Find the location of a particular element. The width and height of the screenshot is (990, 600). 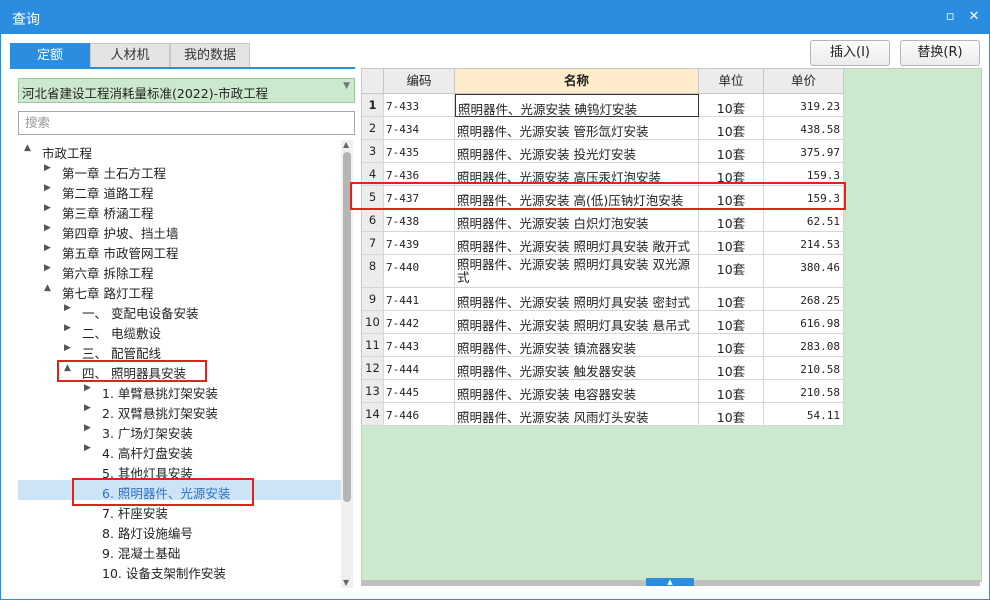

tab-quota: 定额 is located at coordinates (50, 55).